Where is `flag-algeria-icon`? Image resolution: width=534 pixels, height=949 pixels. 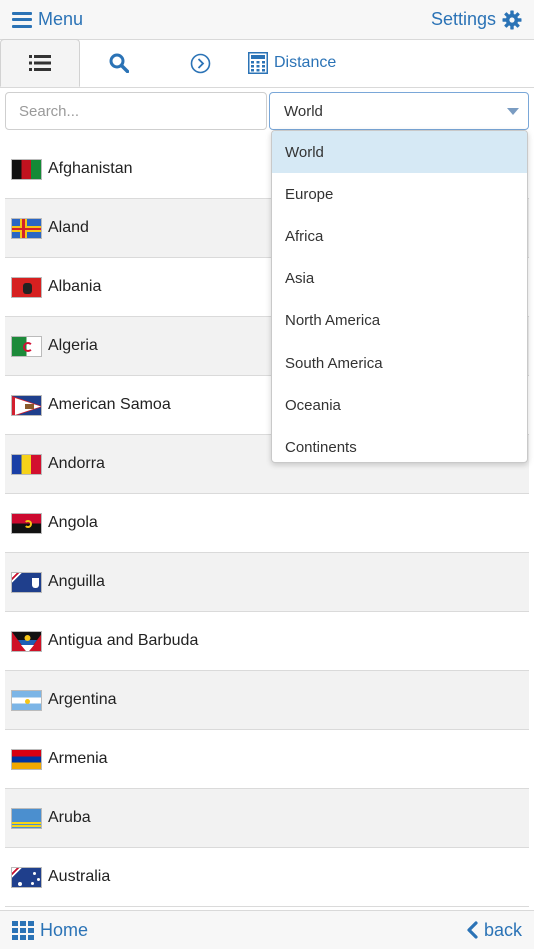
flag-algeria-icon is located at coordinates (26, 346).